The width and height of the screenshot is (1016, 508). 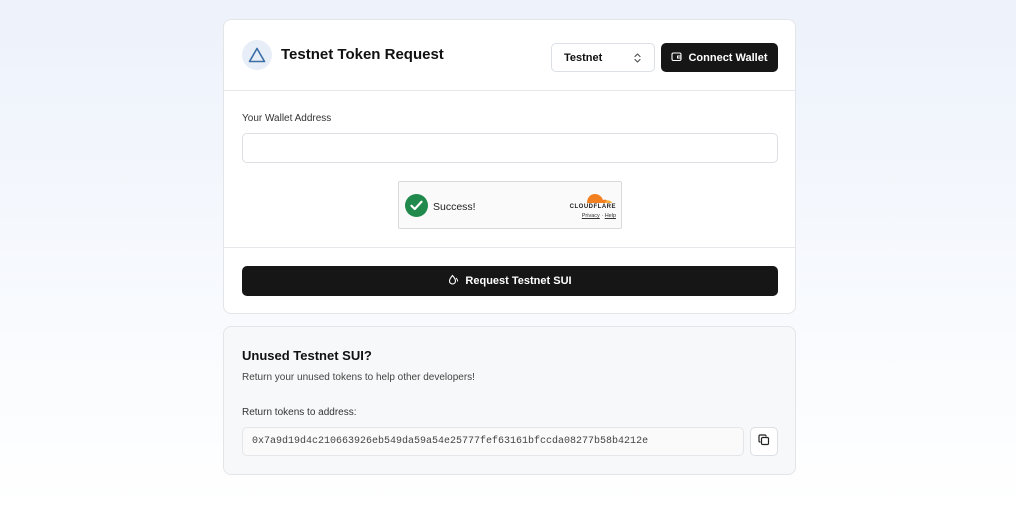 What do you see at coordinates (637, 59) in the screenshot?
I see `chevron-up-down-icon` at bounding box center [637, 59].